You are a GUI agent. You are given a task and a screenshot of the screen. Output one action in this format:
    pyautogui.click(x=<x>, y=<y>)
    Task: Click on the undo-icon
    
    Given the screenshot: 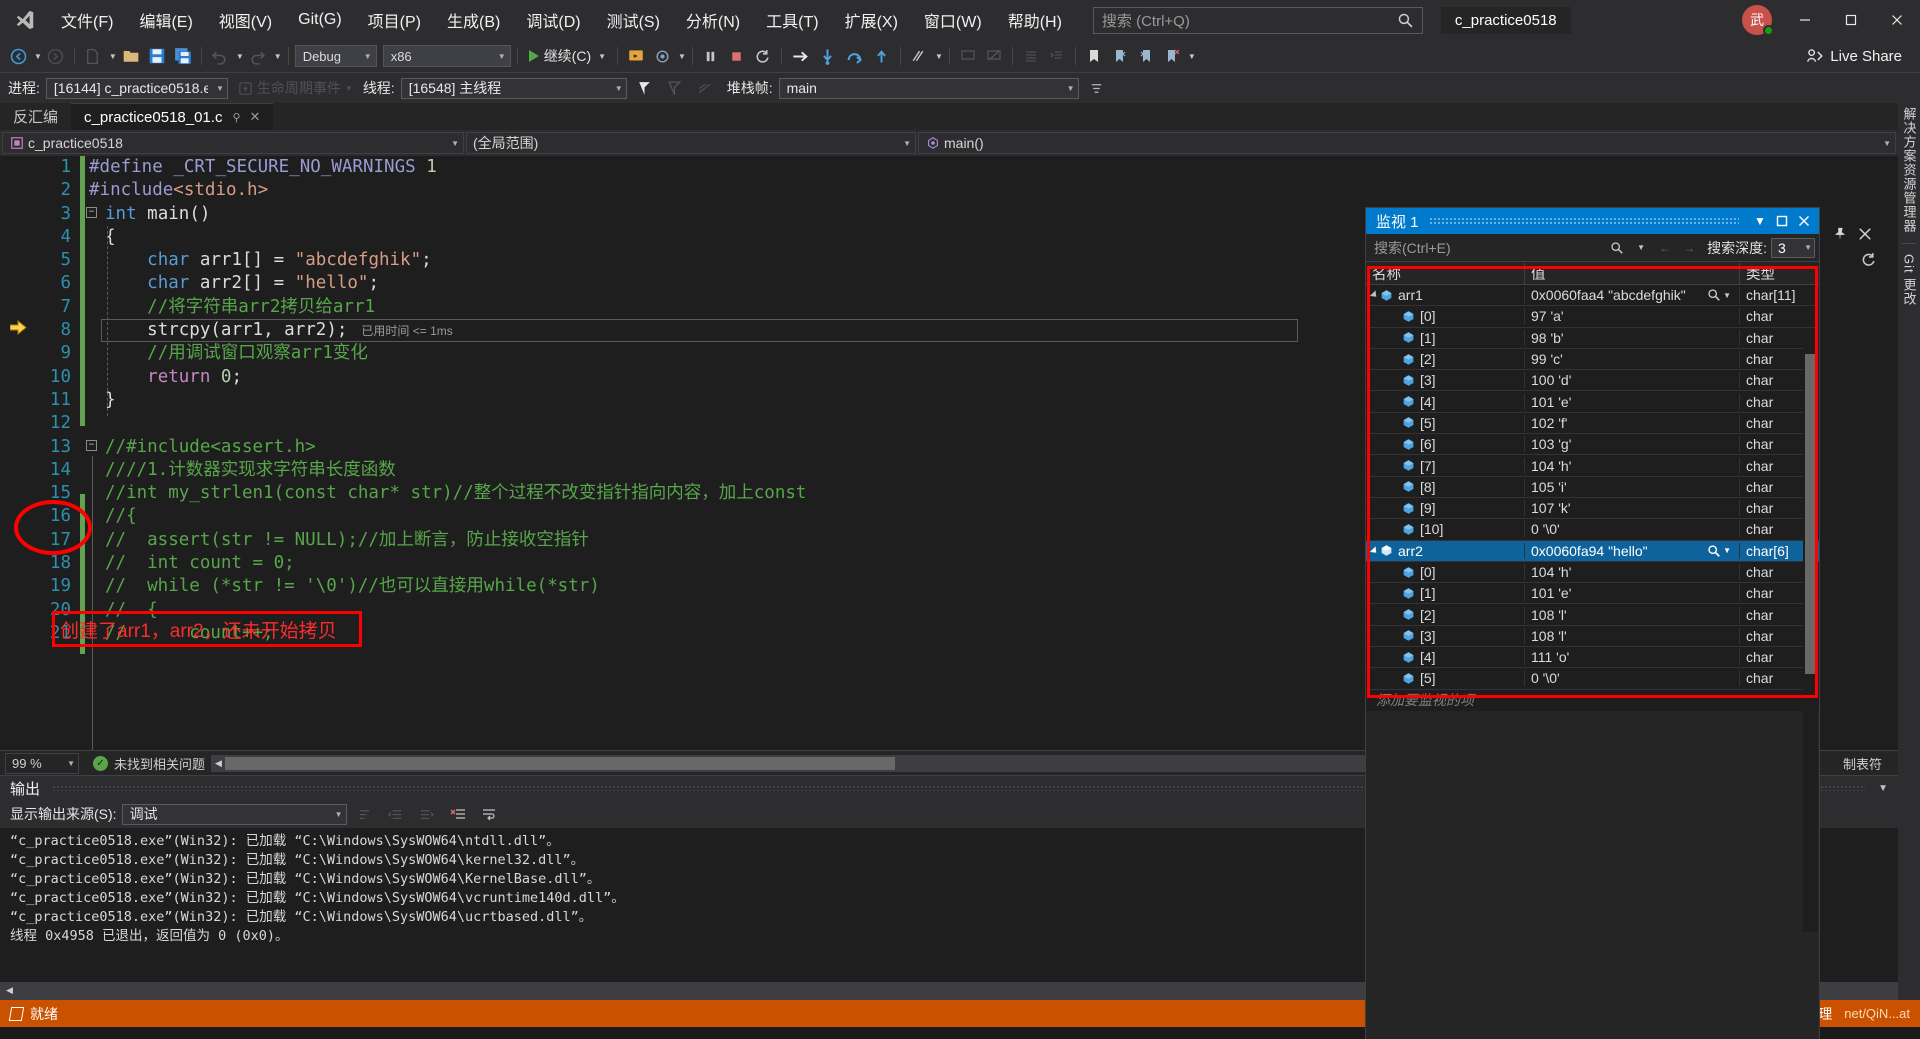 What is the action you would take?
    pyautogui.click(x=220, y=56)
    